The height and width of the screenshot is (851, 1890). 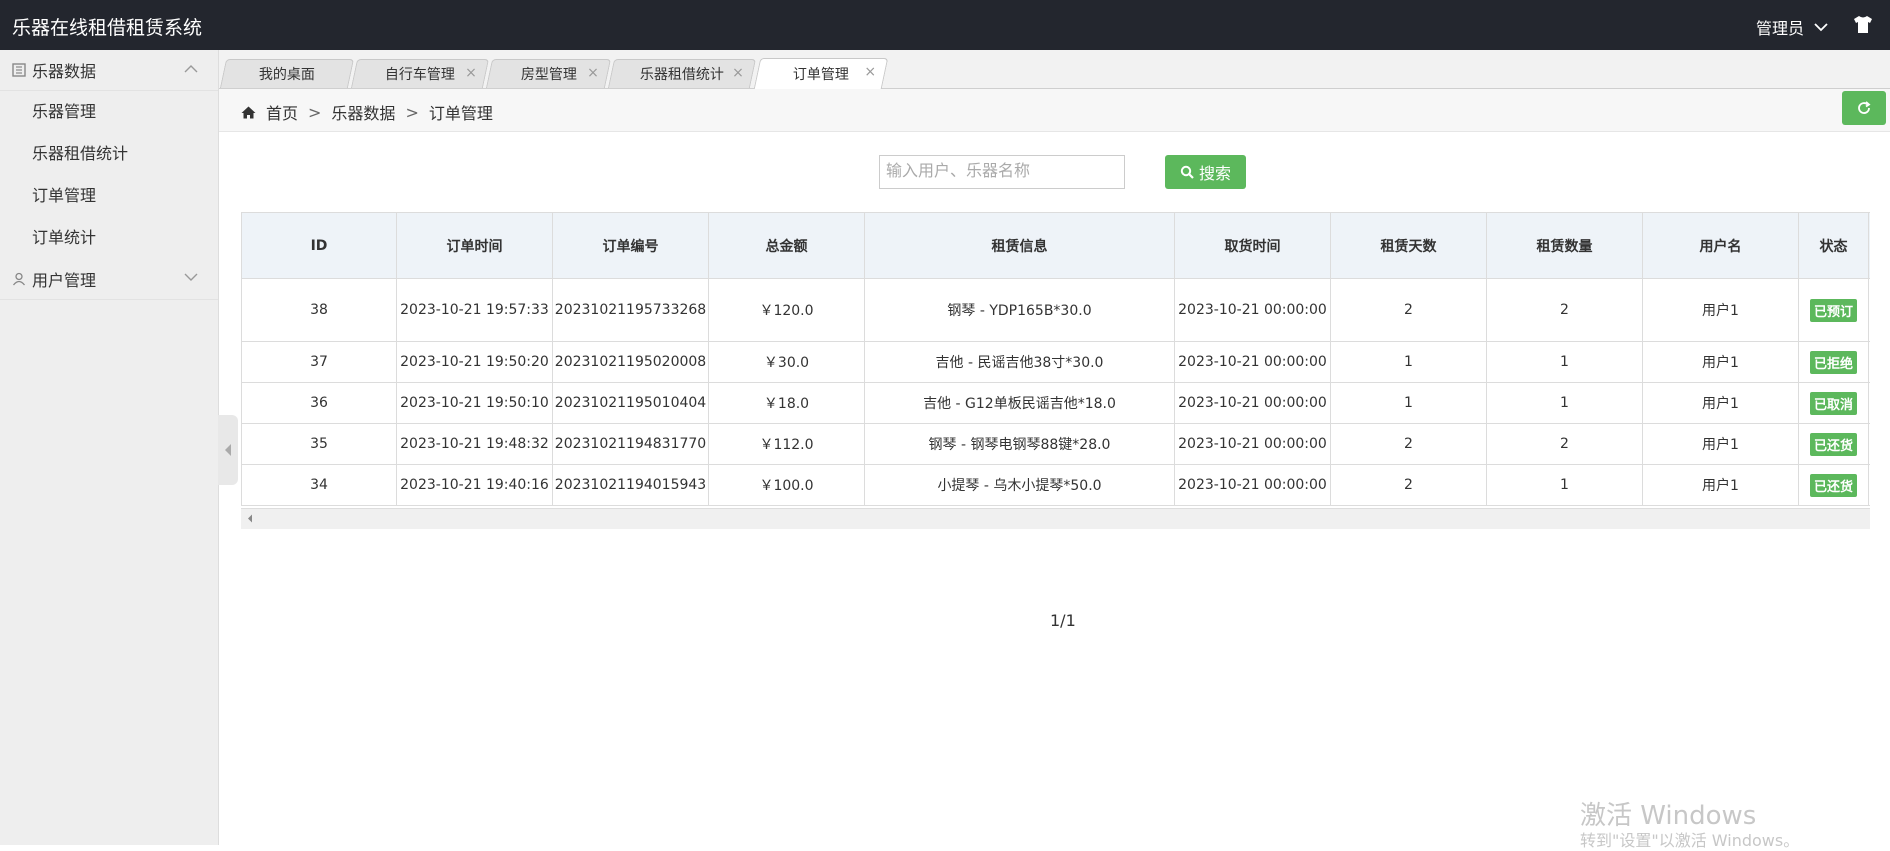 I want to click on cell-status: 已取消, so click(x=1833, y=403).